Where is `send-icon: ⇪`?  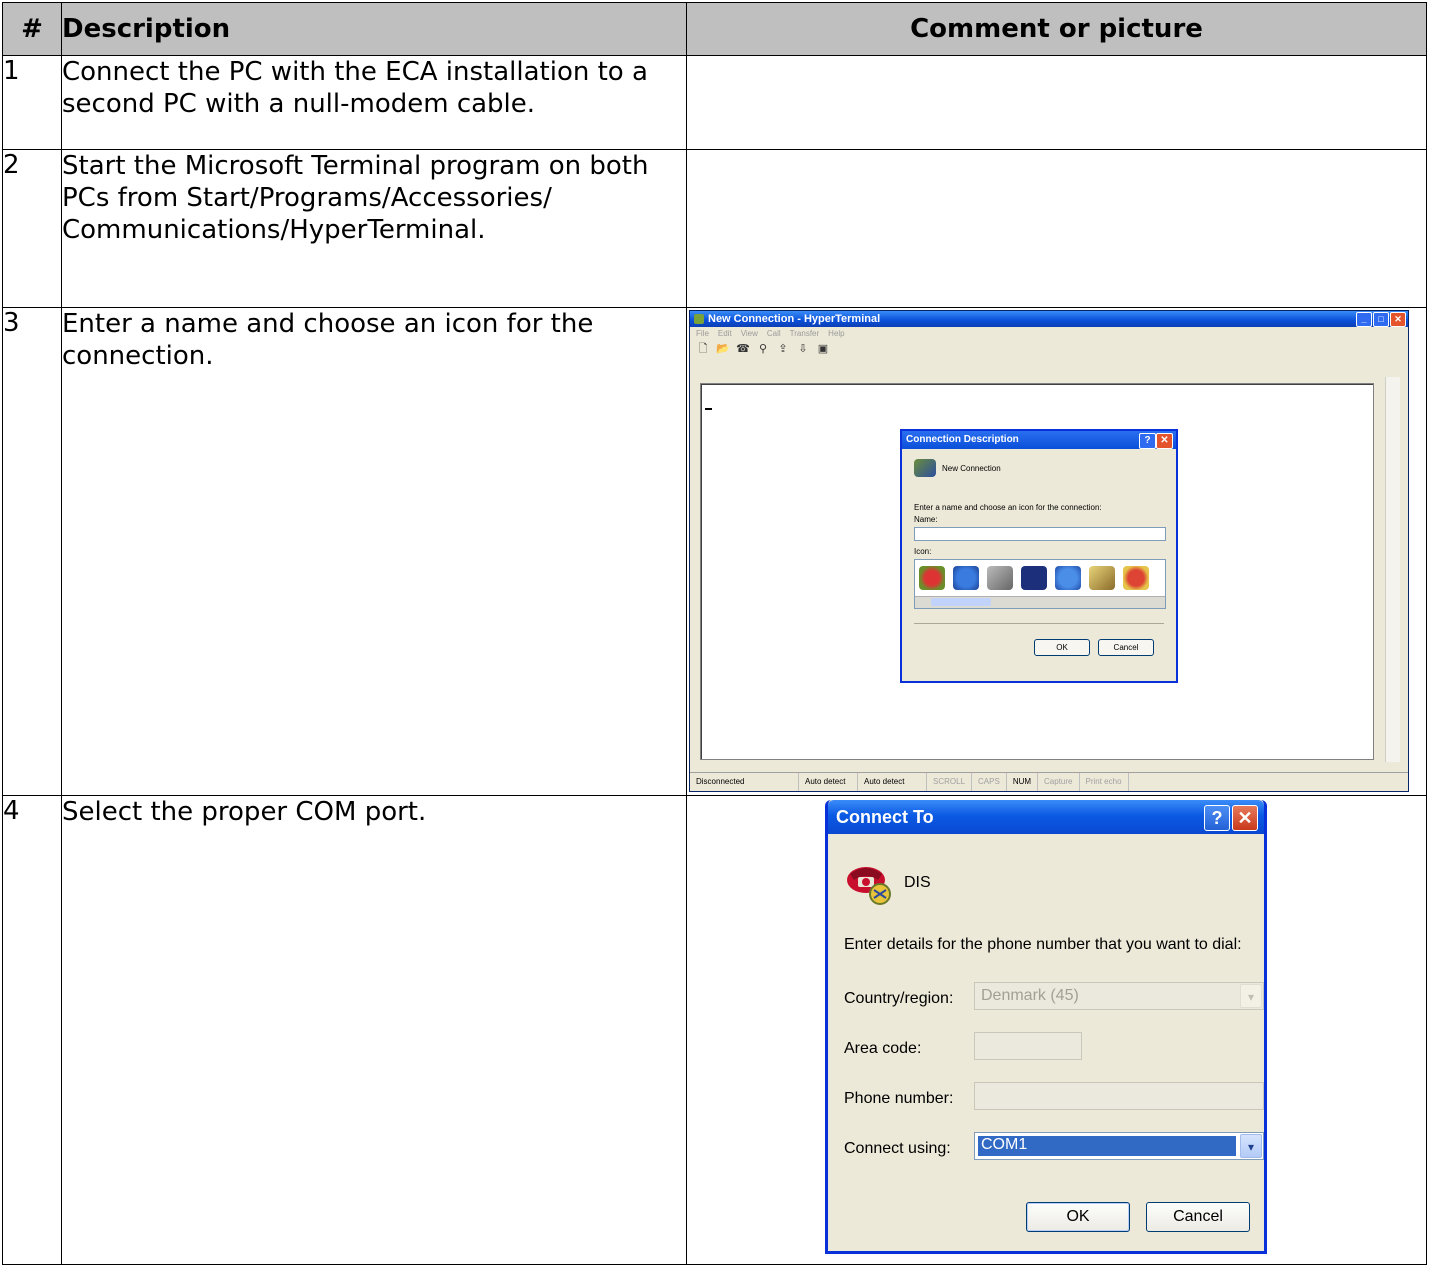 send-icon: ⇪ is located at coordinates (783, 349).